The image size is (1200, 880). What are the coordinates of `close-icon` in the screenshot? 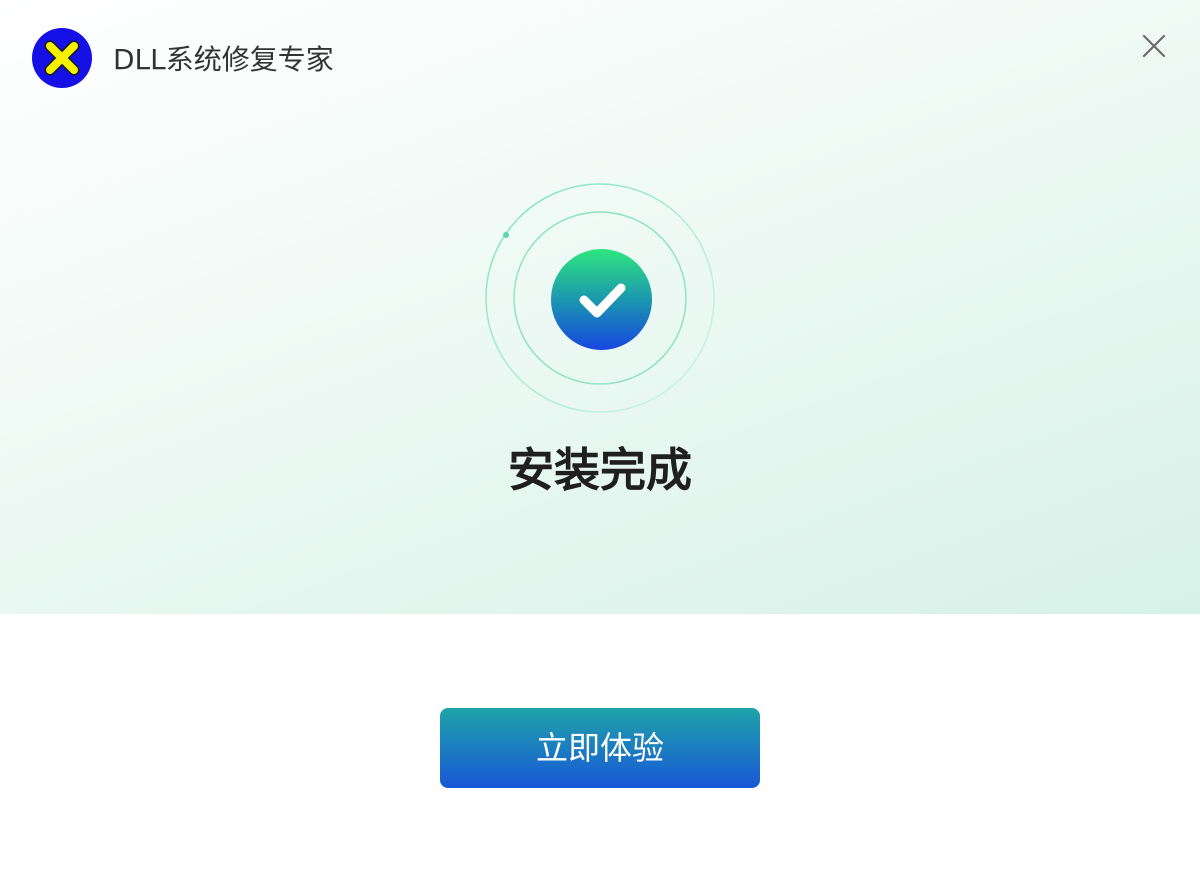 It's located at (1154, 46).